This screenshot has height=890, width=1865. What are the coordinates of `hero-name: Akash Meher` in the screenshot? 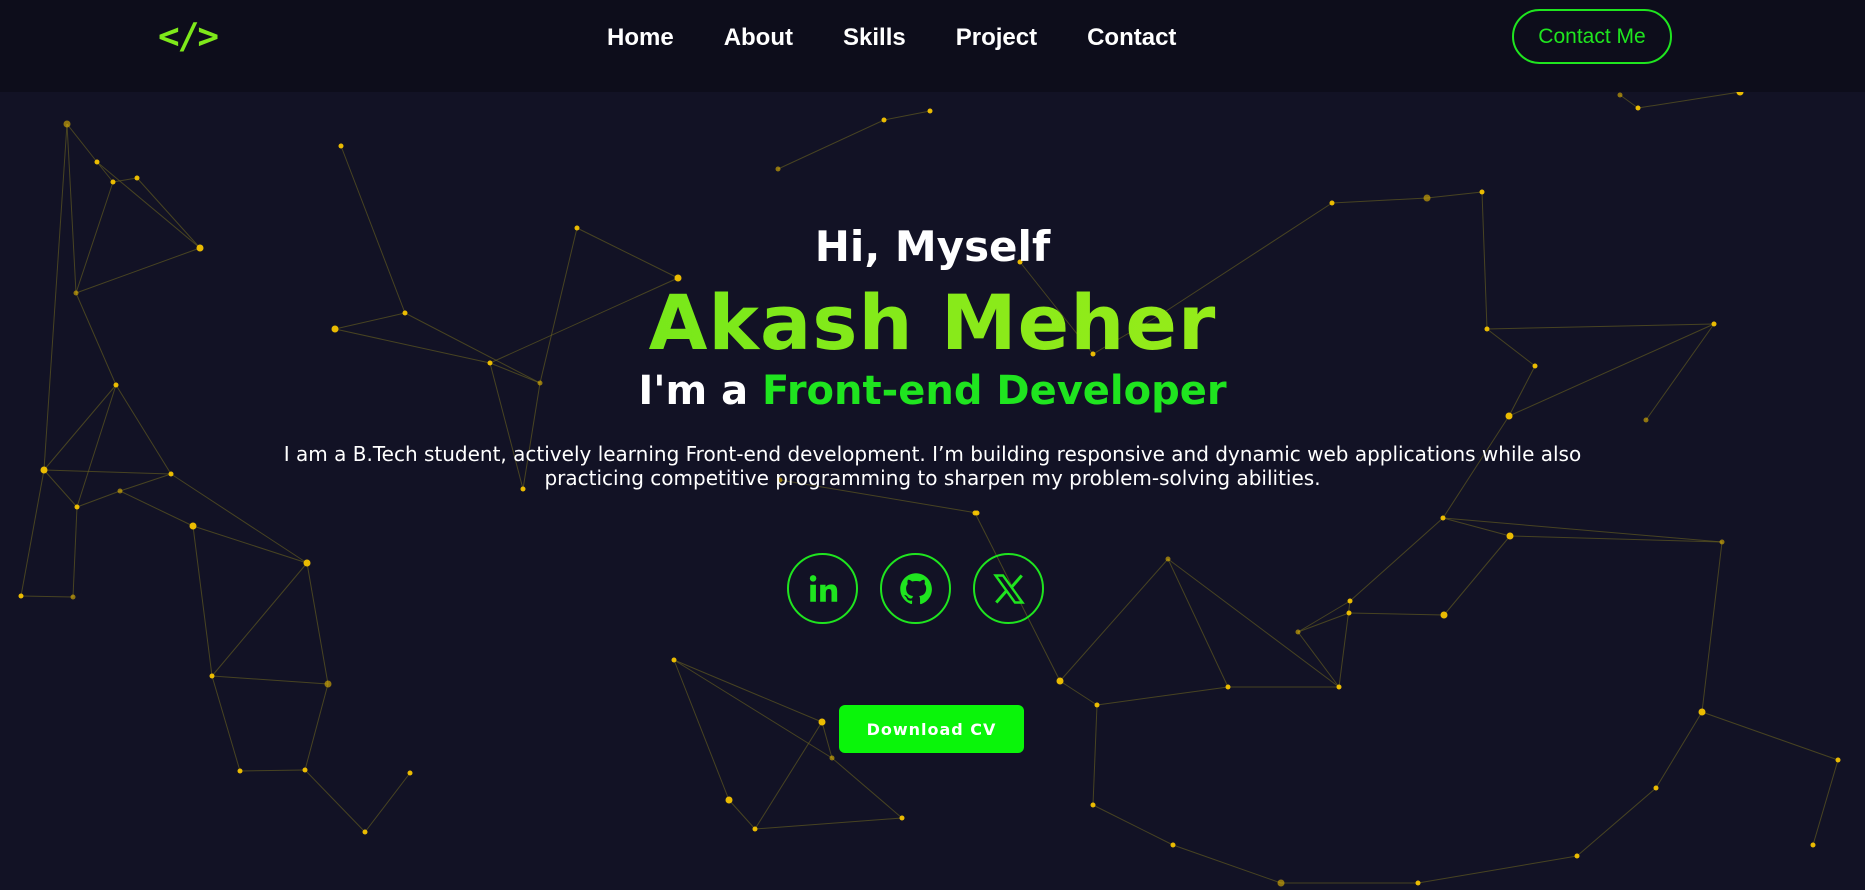 It's located at (932, 322).